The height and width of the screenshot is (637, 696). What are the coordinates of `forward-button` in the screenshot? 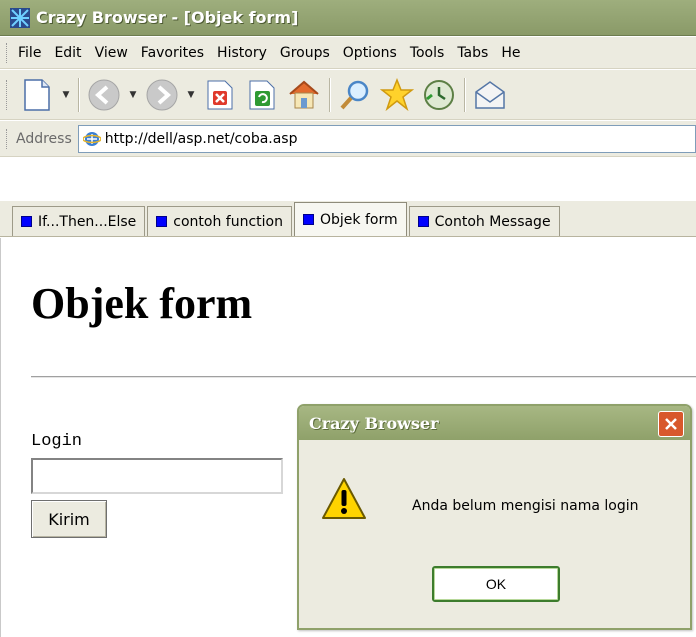 It's located at (162, 95).